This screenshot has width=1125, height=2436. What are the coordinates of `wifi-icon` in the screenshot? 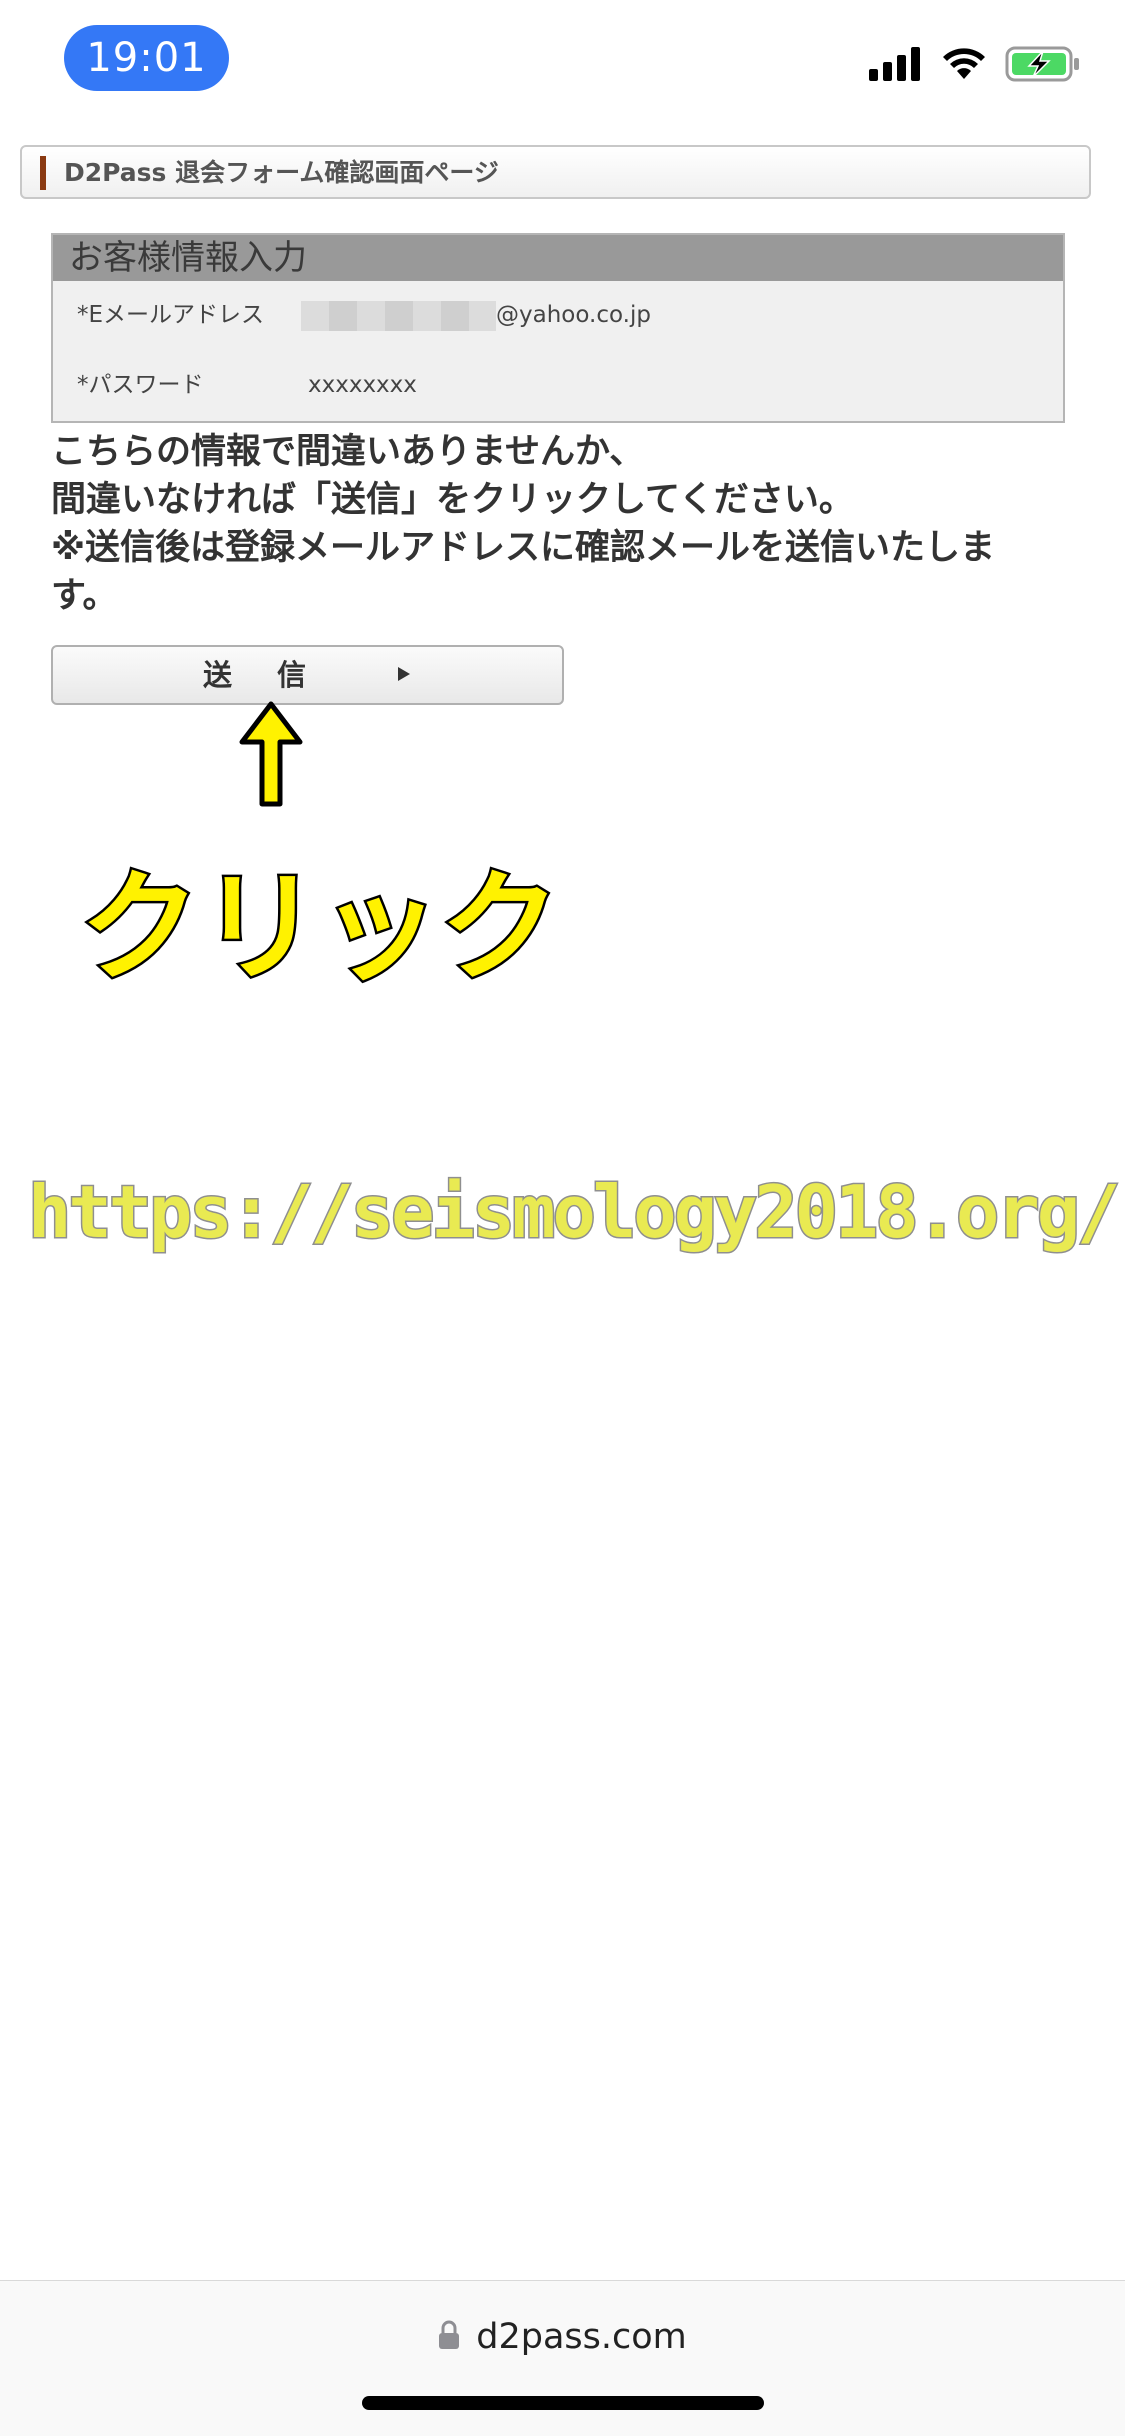 It's located at (964, 63).